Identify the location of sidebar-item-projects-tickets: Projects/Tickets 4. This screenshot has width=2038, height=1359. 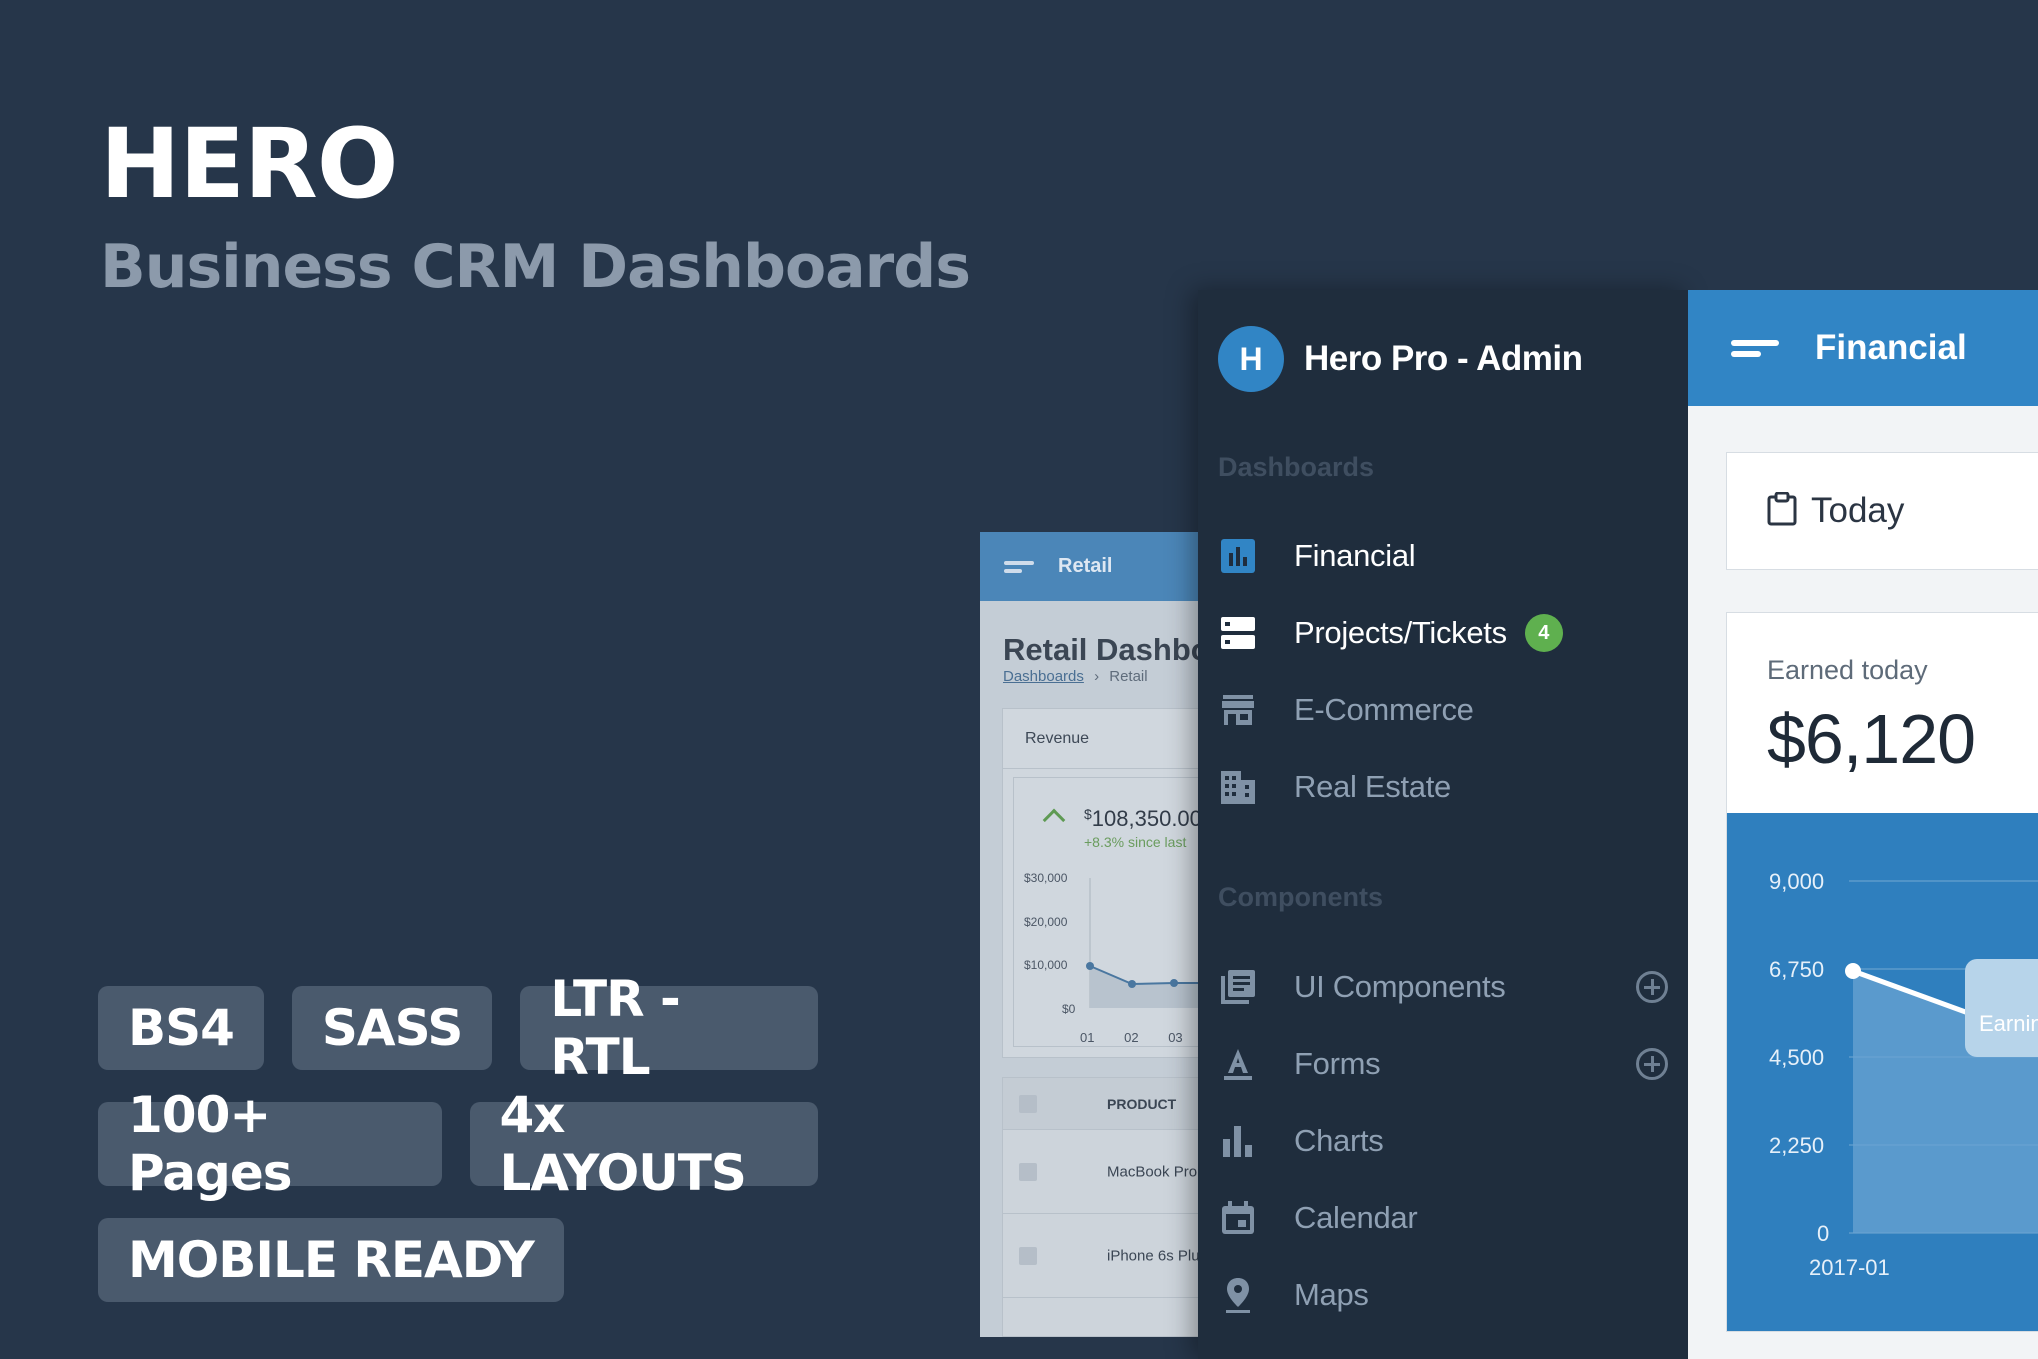
(1443, 633).